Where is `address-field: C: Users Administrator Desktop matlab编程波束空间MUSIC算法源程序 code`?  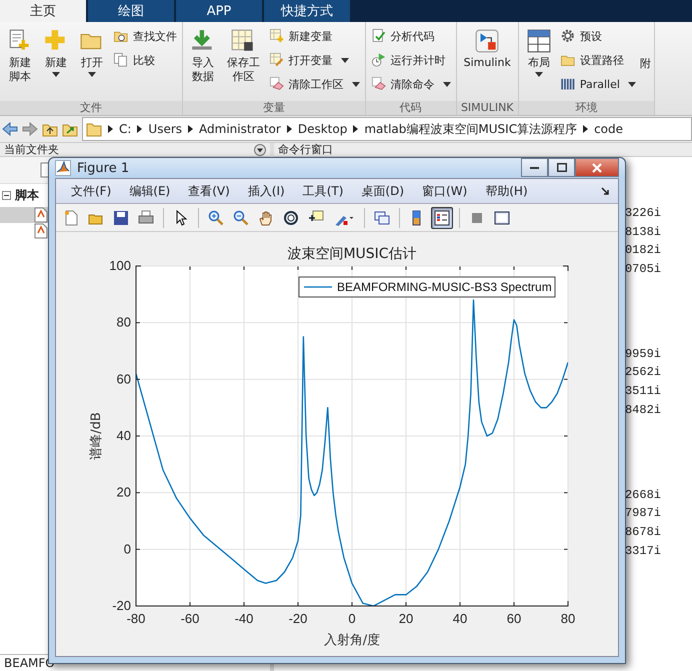 address-field: C: Users Administrator Desktop matlab编程波束空间MUSIC算法源程序 code is located at coordinates (387, 129).